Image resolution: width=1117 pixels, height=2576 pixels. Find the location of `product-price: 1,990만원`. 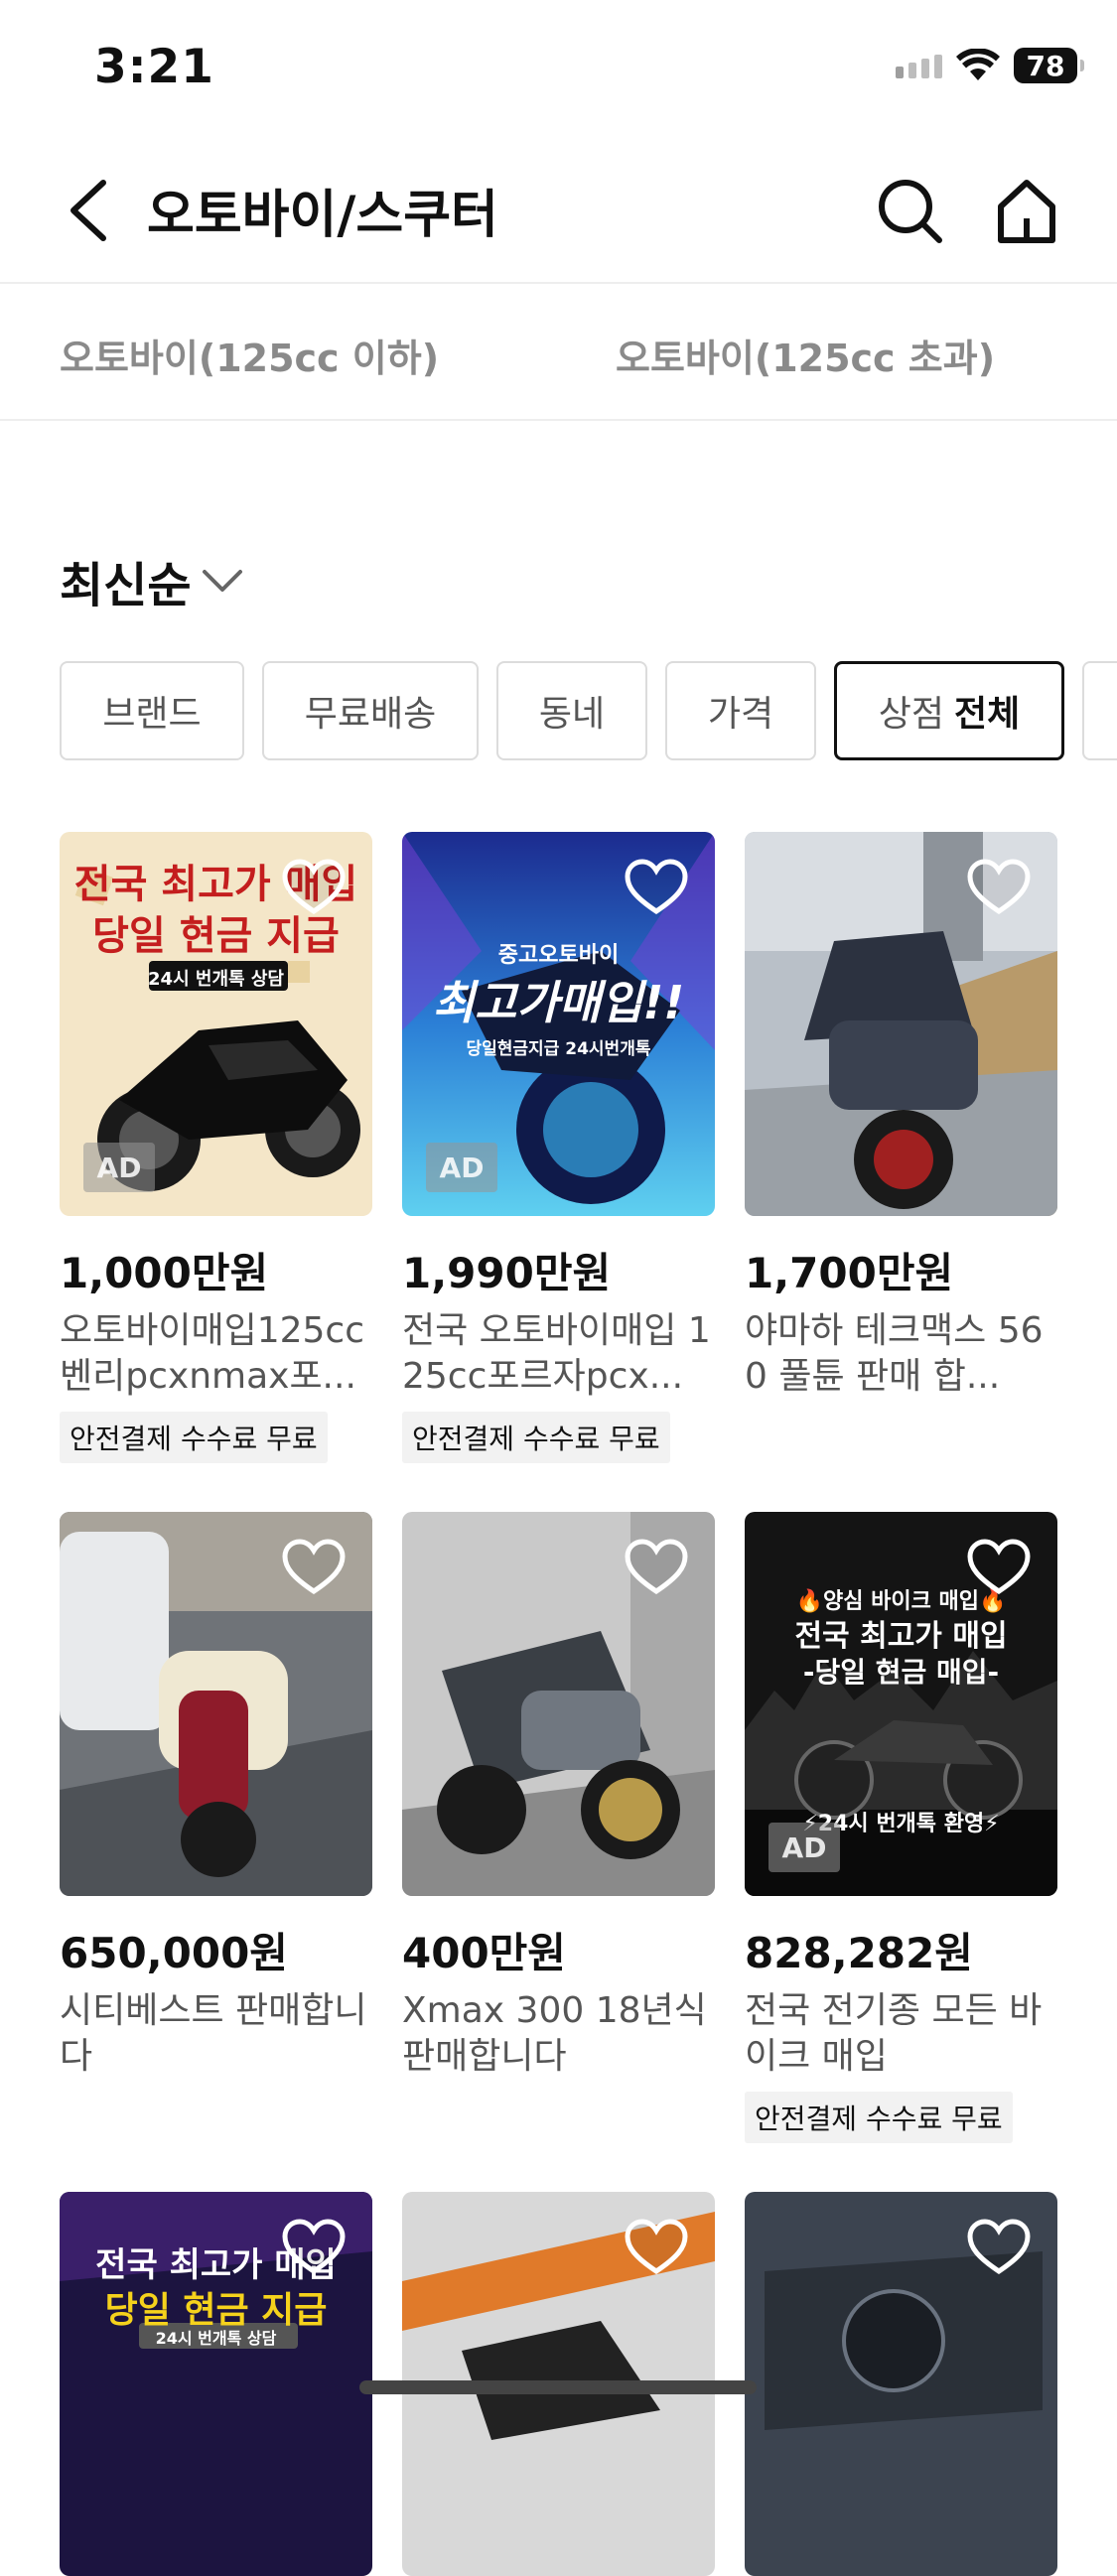

product-price: 1,990만원 is located at coordinates (507, 1273).